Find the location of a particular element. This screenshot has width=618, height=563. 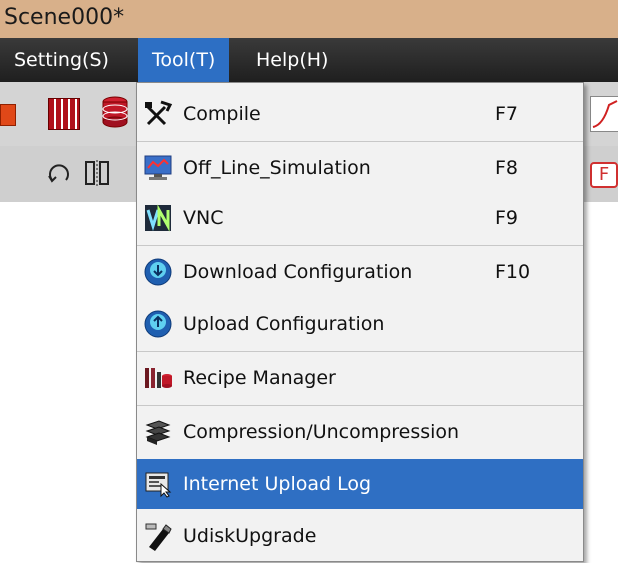

shortcut-label: F9 is located at coordinates (507, 218).